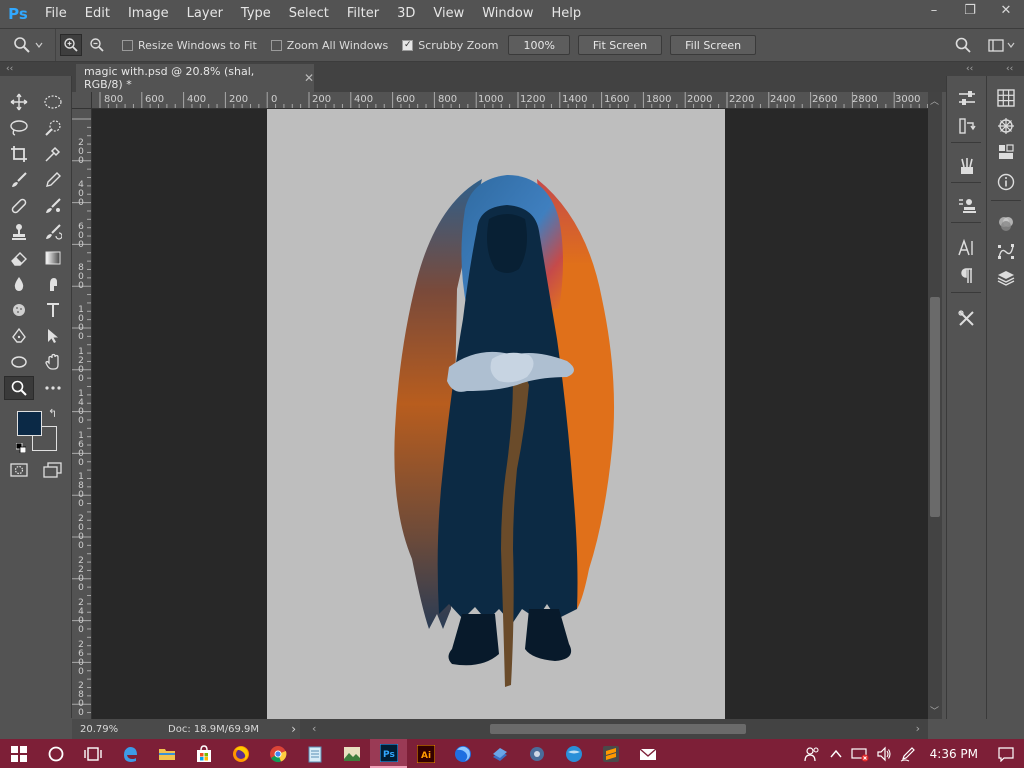 This screenshot has height=768, width=1024. Describe the element at coordinates (309, 78) in the screenshot. I see `close-tab-icon: ✕` at that location.